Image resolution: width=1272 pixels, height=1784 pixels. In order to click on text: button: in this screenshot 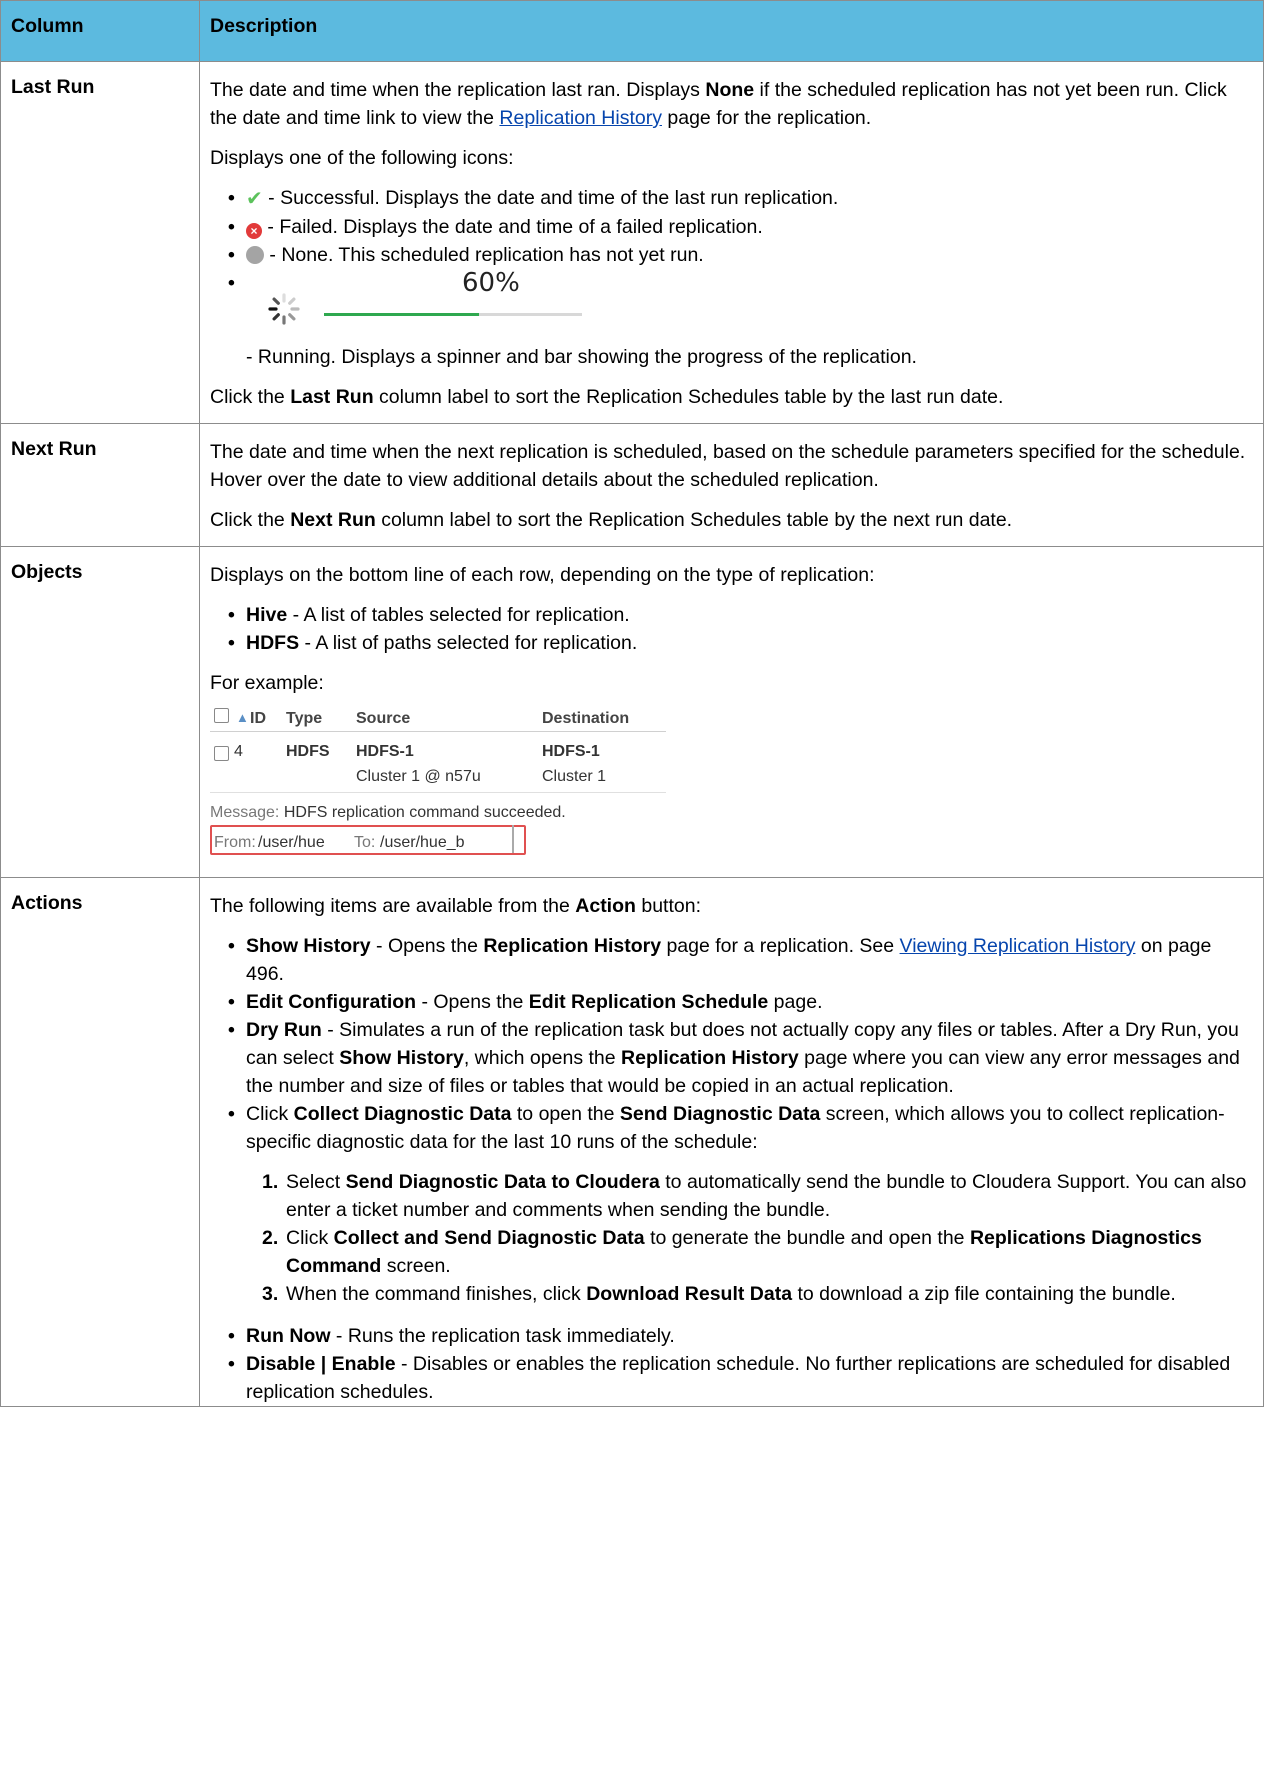, I will do `click(668, 905)`.